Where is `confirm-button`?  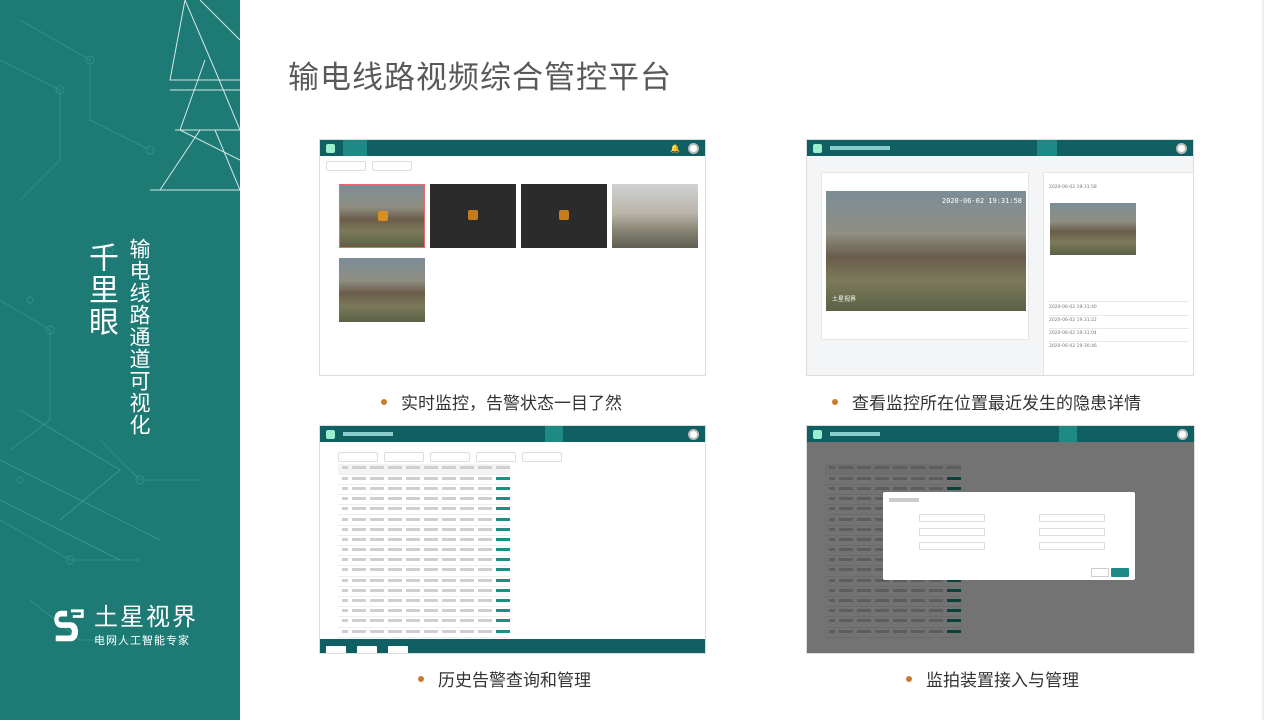 confirm-button is located at coordinates (1120, 572).